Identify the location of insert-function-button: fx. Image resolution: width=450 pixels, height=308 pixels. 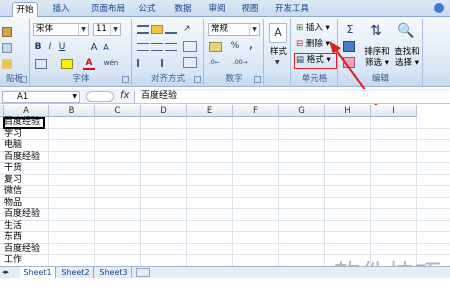
(124, 95).